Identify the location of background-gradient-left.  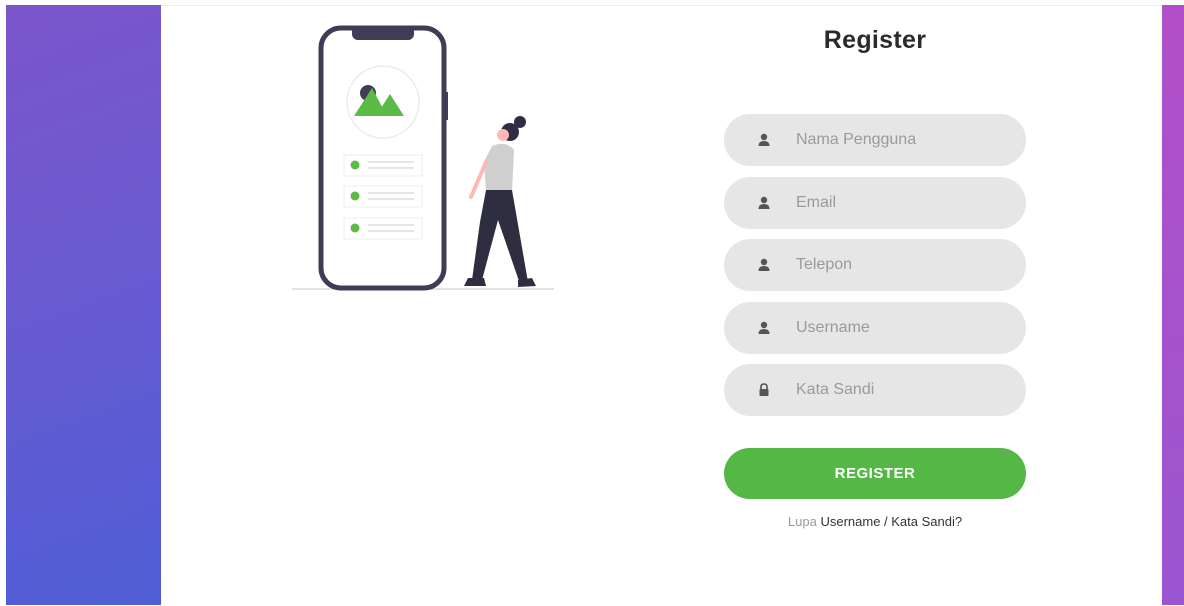
(83, 305).